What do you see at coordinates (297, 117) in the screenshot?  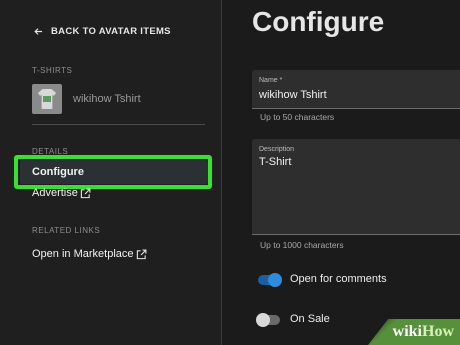 I see `name-helper-text: Up to 50 characters` at bounding box center [297, 117].